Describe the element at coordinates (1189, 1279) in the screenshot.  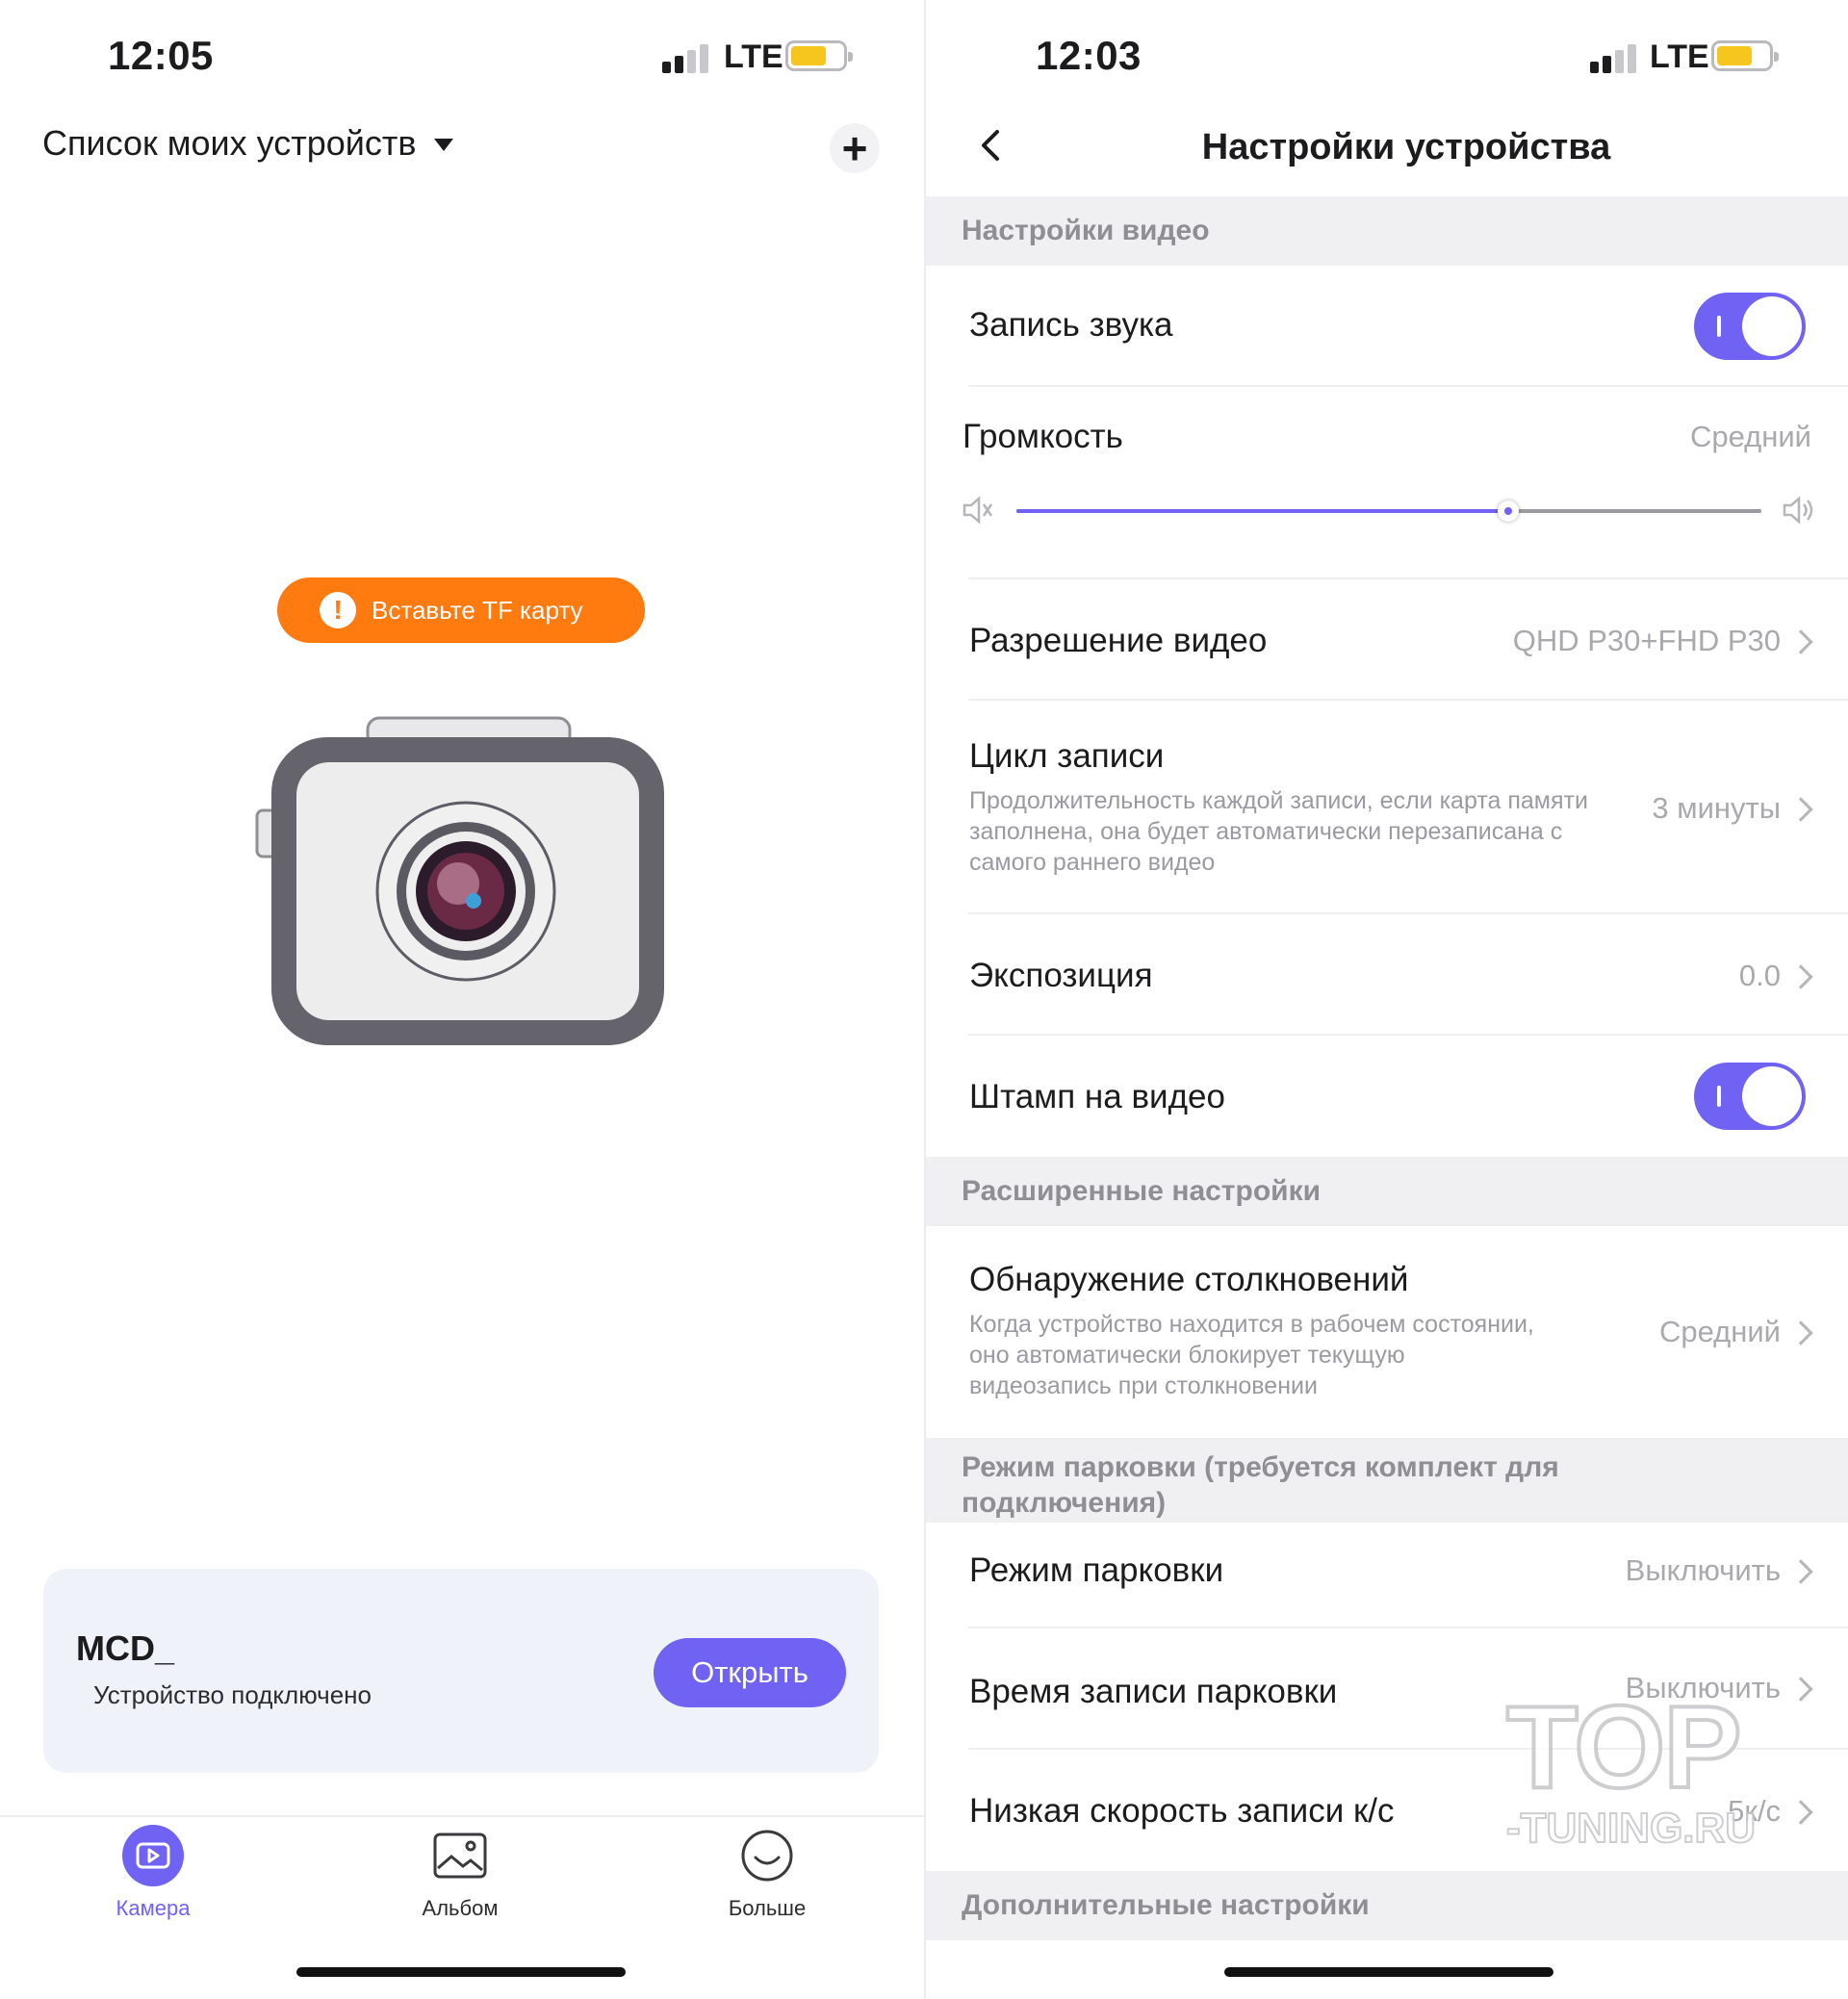
I see `row-label: Обнаружение столкновений` at that location.